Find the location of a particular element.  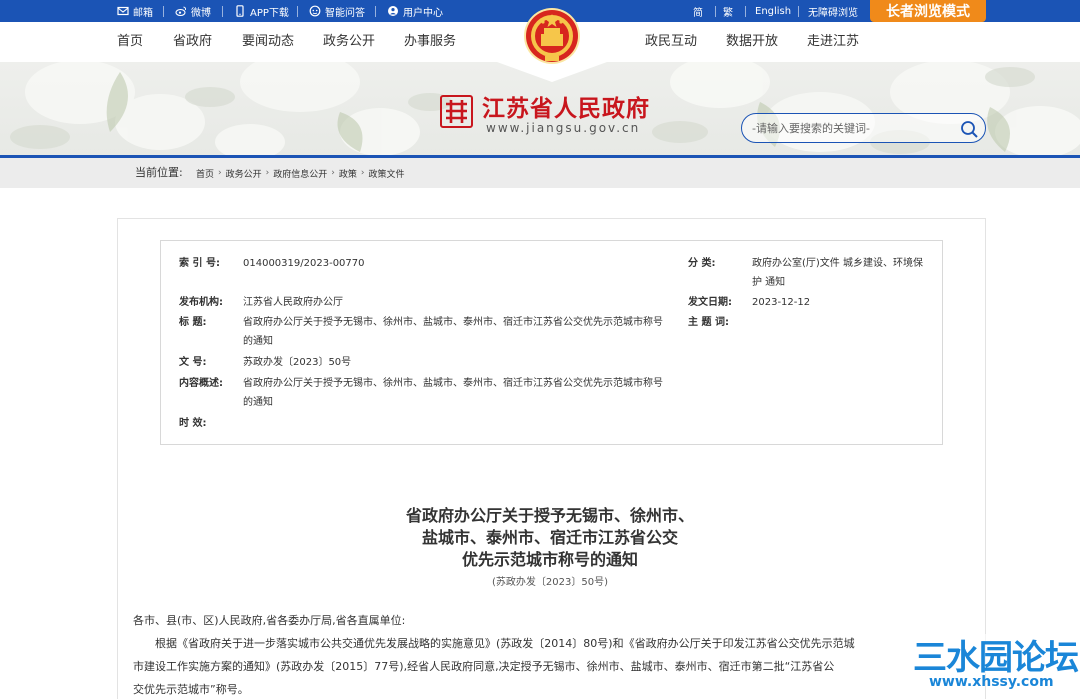

nav-item-about-jiangsu: 走进江苏 is located at coordinates (833, 42).